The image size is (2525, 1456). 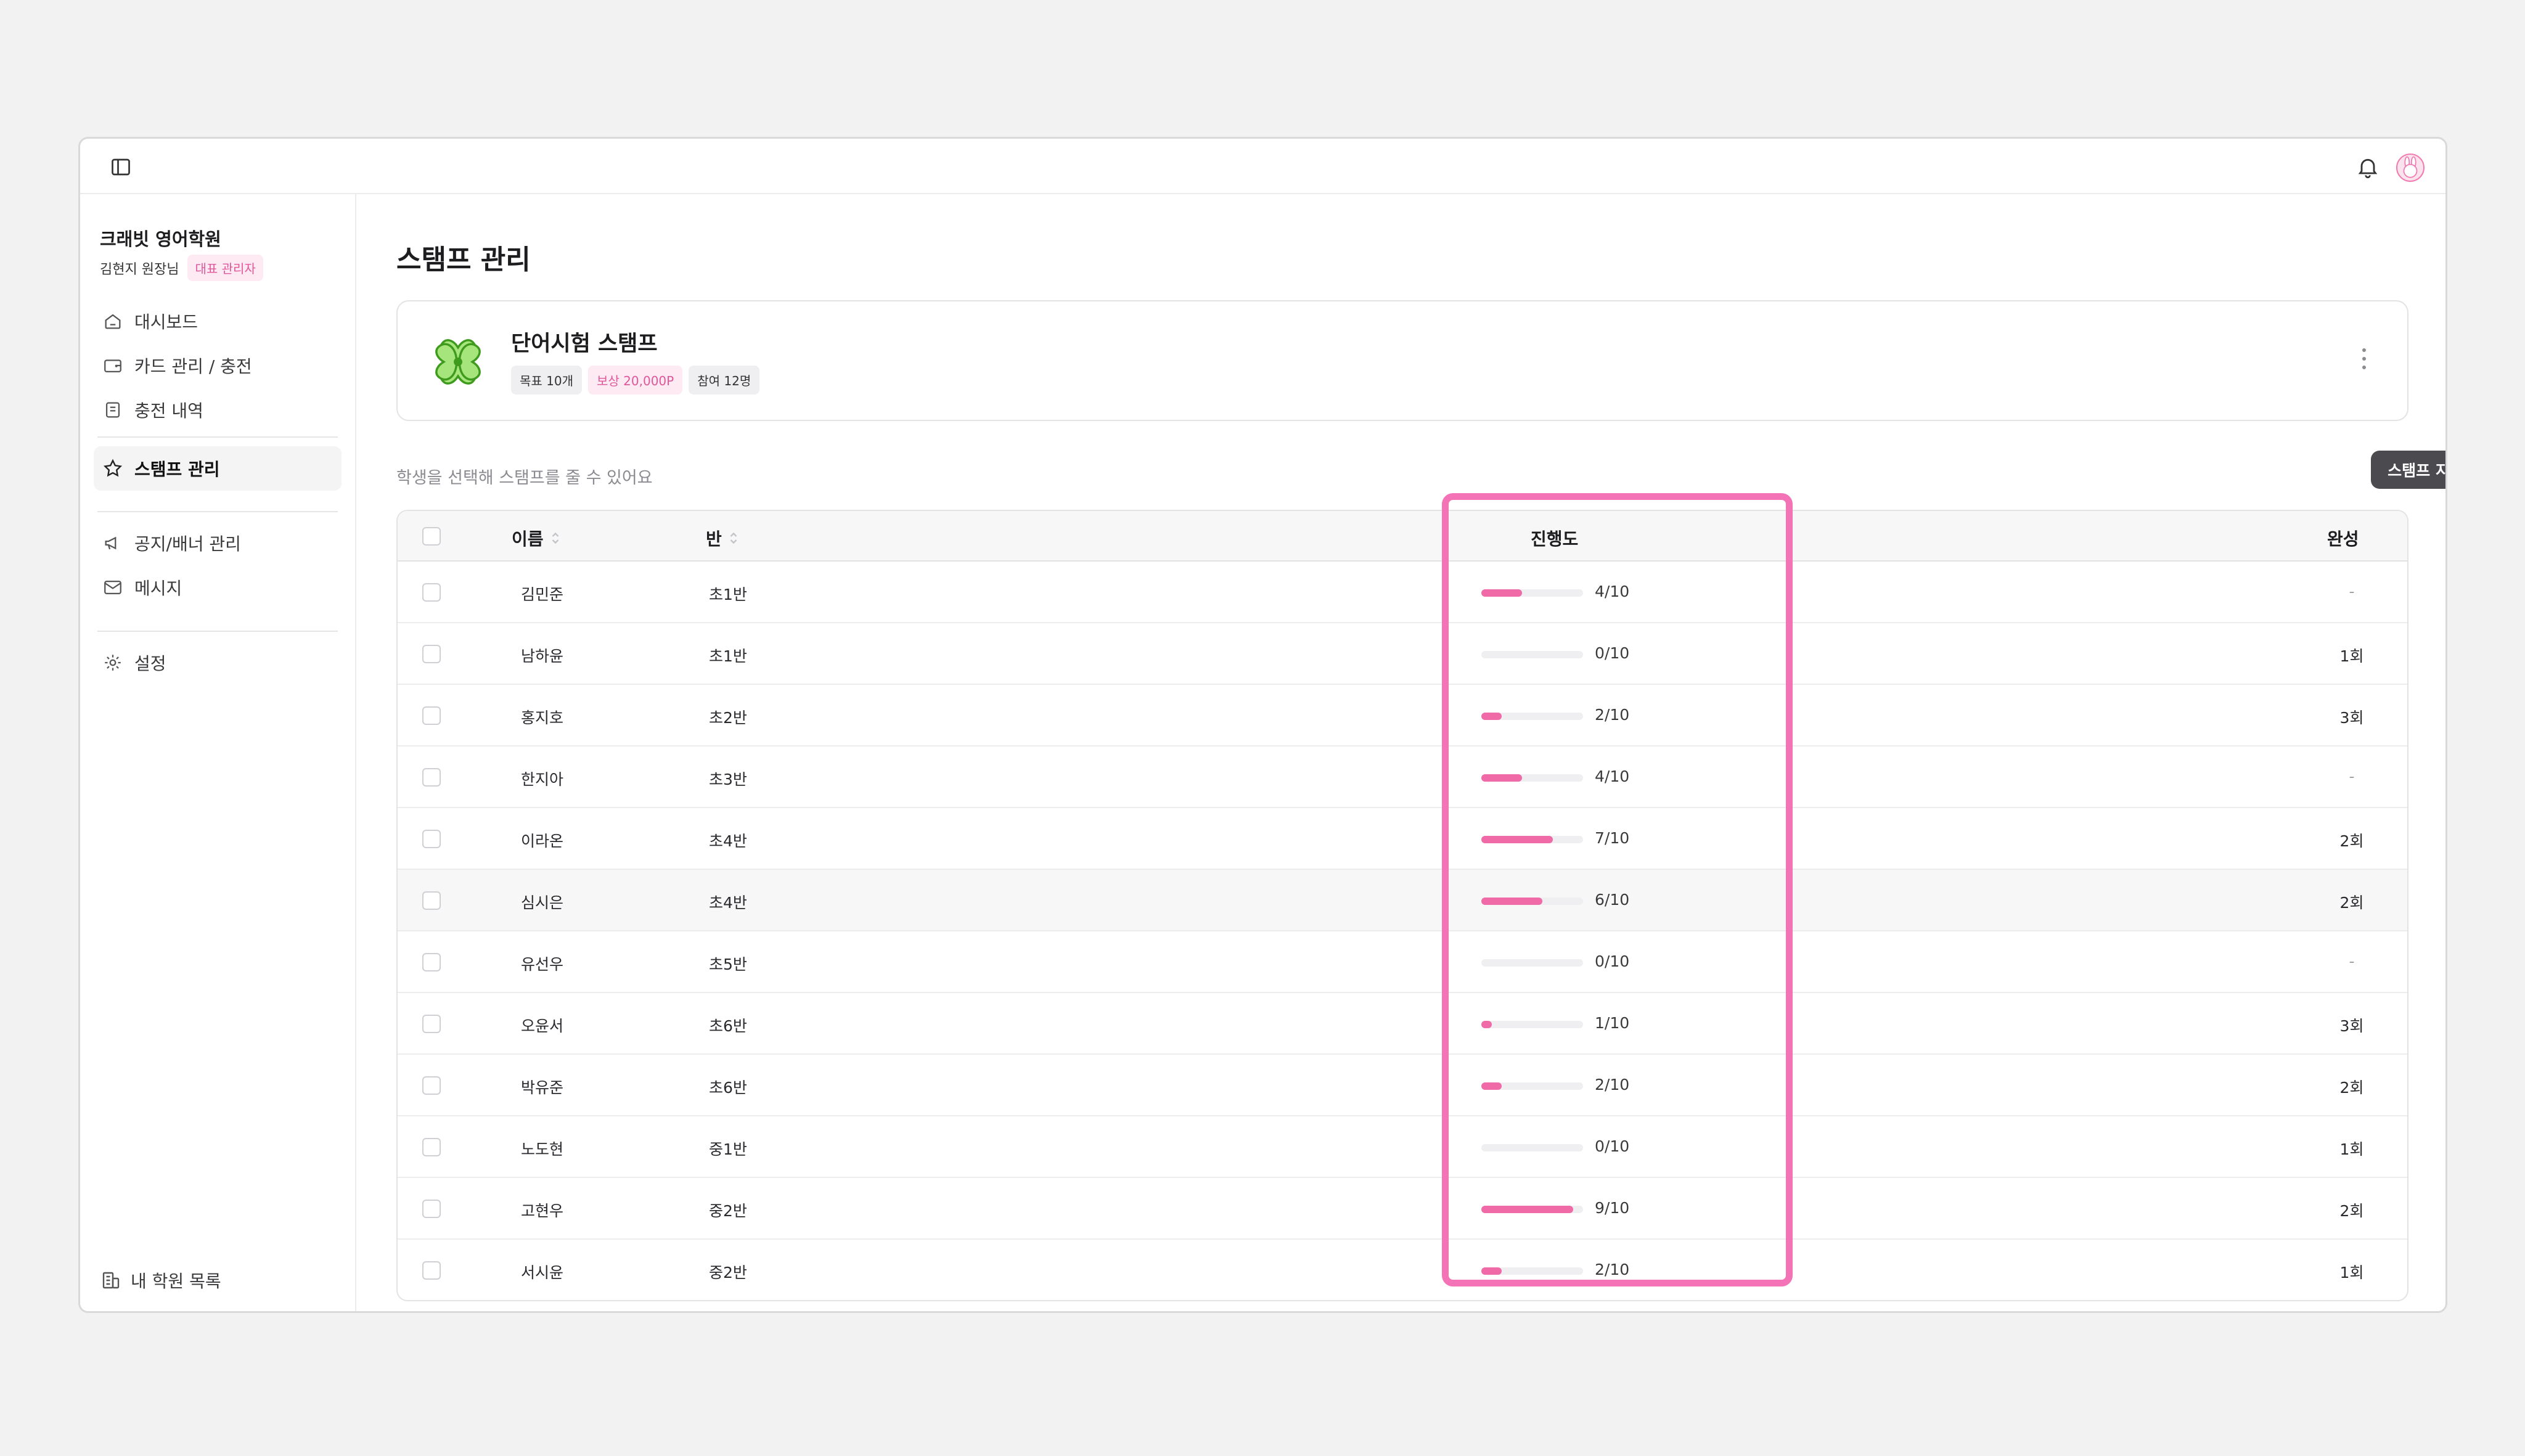 I want to click on nav-group-settings: 설정, so click(x=218, y=663).